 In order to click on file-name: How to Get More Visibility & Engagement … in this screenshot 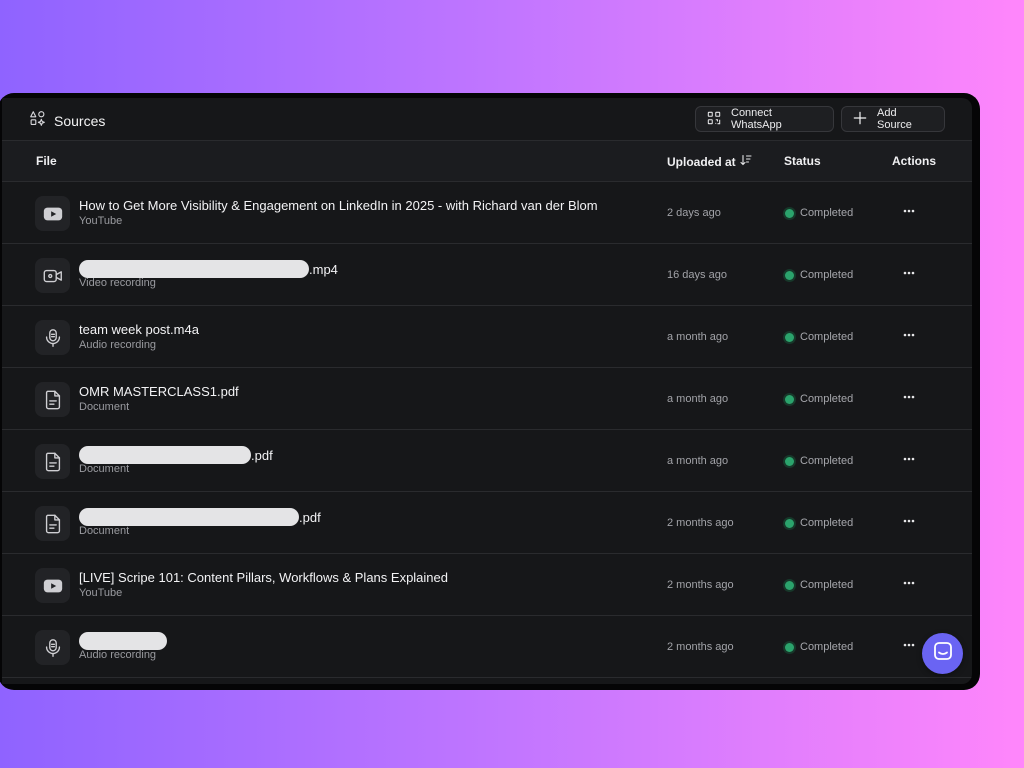, I will do `click(338, 205)`.